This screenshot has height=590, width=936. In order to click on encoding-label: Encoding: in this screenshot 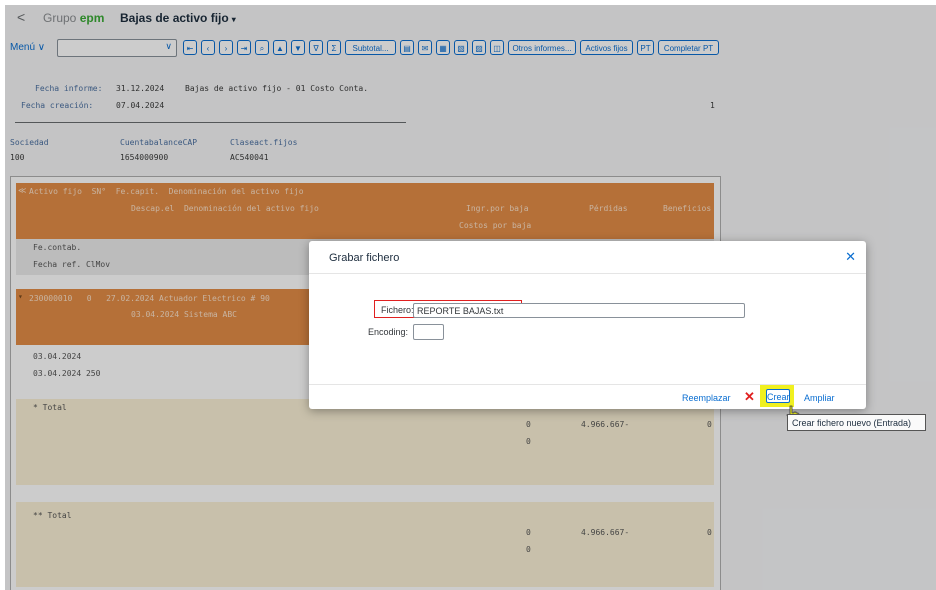, I will do `click(388, 332)`.